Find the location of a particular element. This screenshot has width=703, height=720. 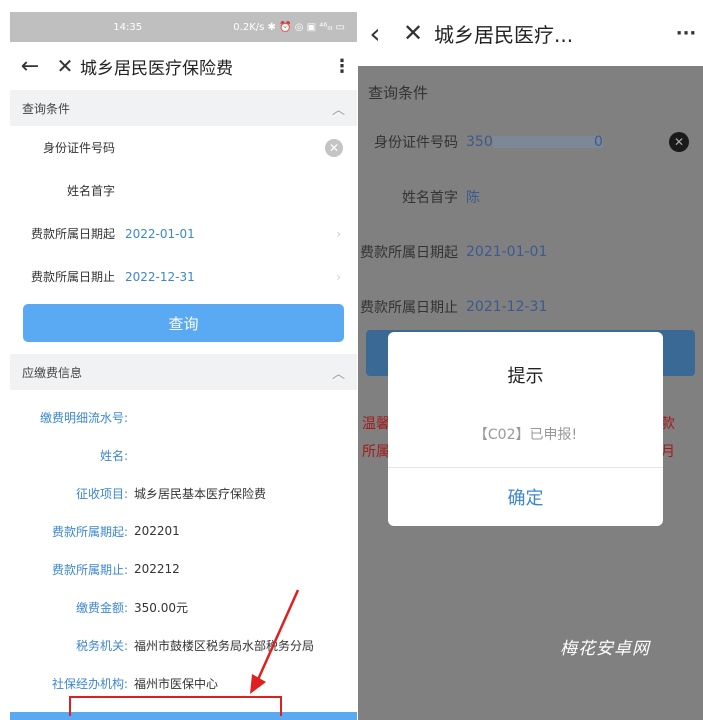

start-date-field: 费款所属日期起 2022-01-01 › is located at coordinates (183, 233).